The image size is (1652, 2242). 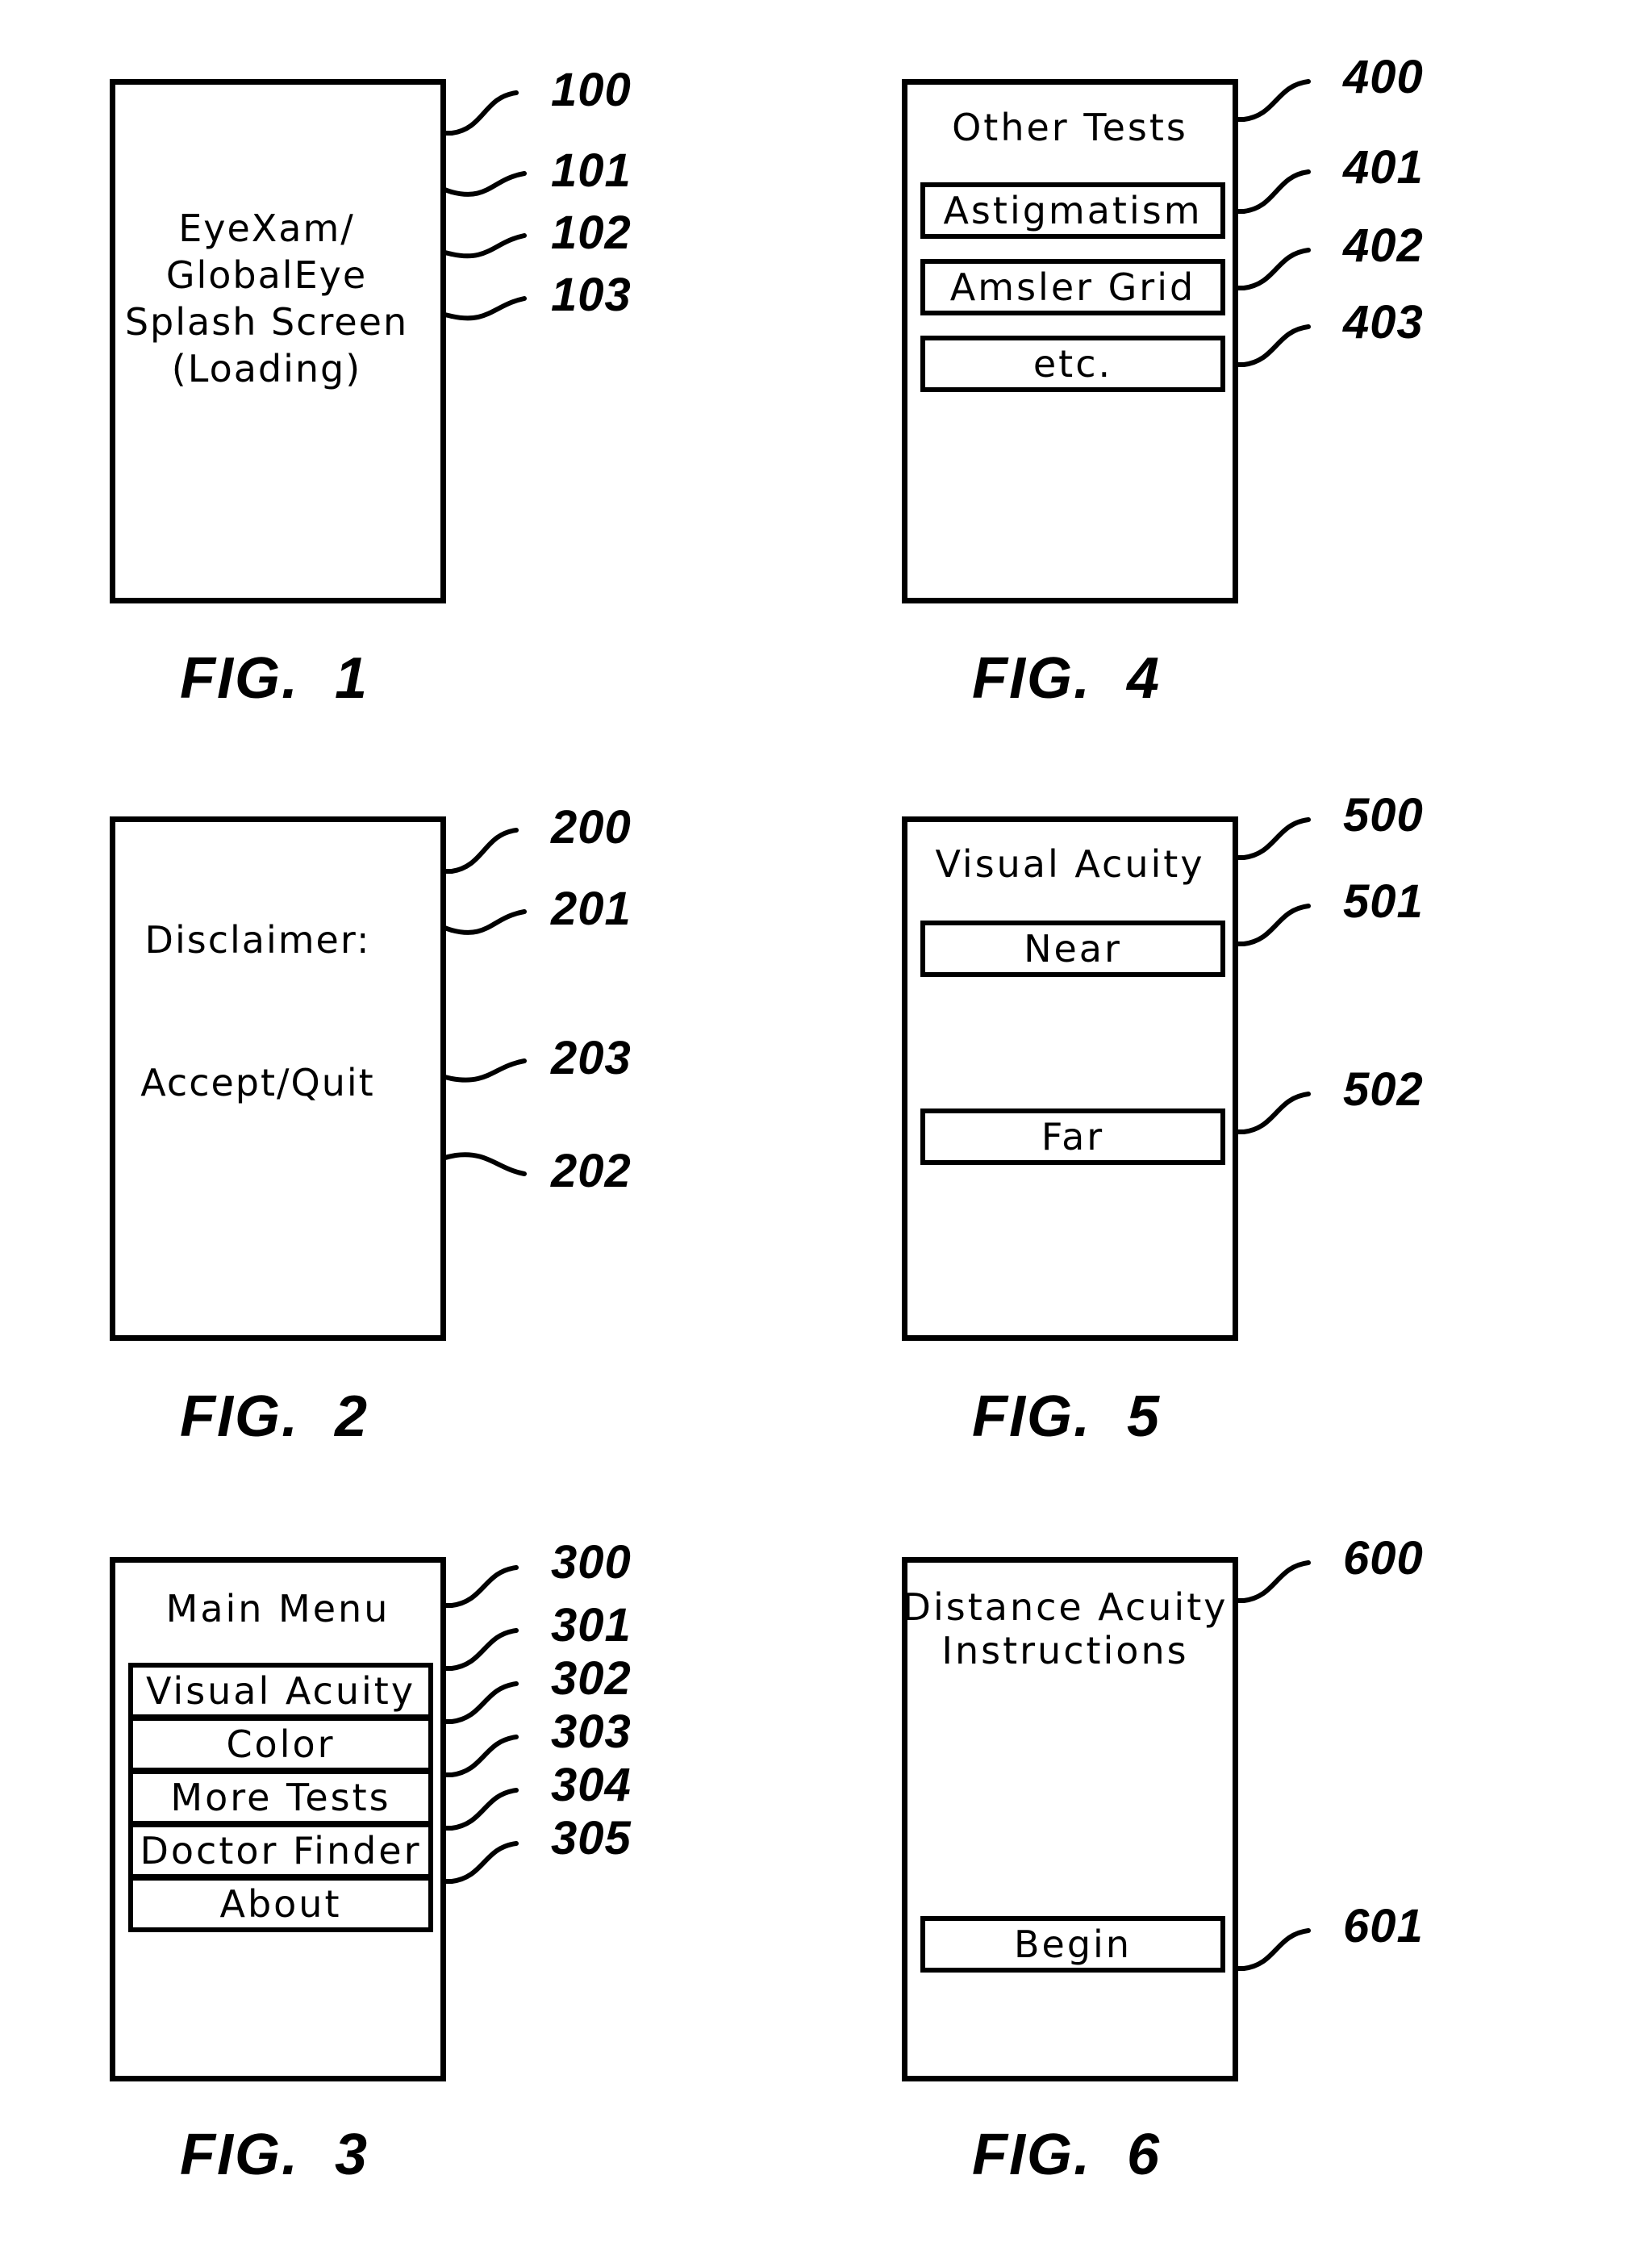 I want to click on button-color: Color, so click(x=280, y=1744).